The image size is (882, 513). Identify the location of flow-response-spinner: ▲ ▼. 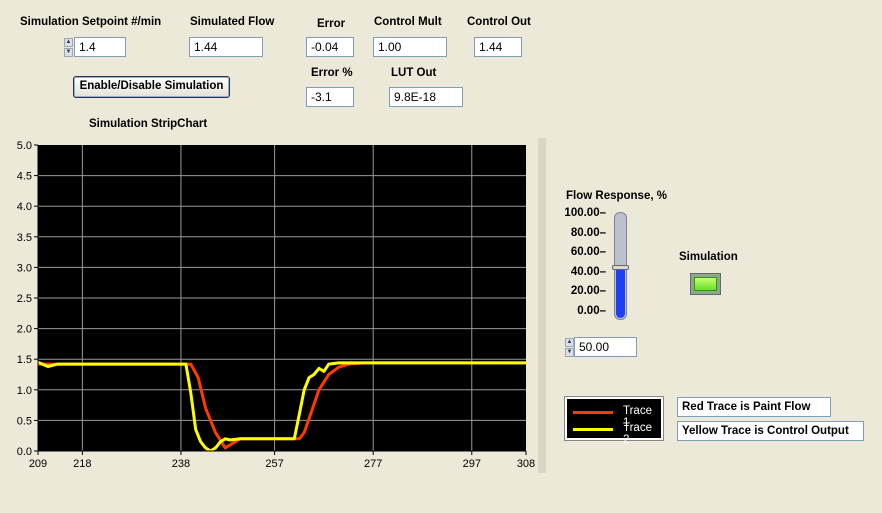
(569, 348).